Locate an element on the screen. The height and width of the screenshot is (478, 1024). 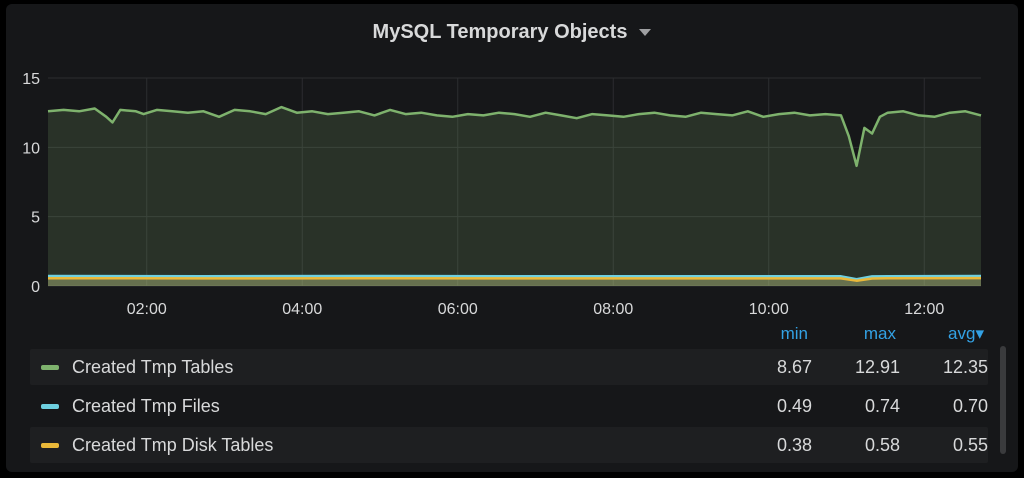
legend-avg-value: 12.35 is located at coordinates (965, 366).